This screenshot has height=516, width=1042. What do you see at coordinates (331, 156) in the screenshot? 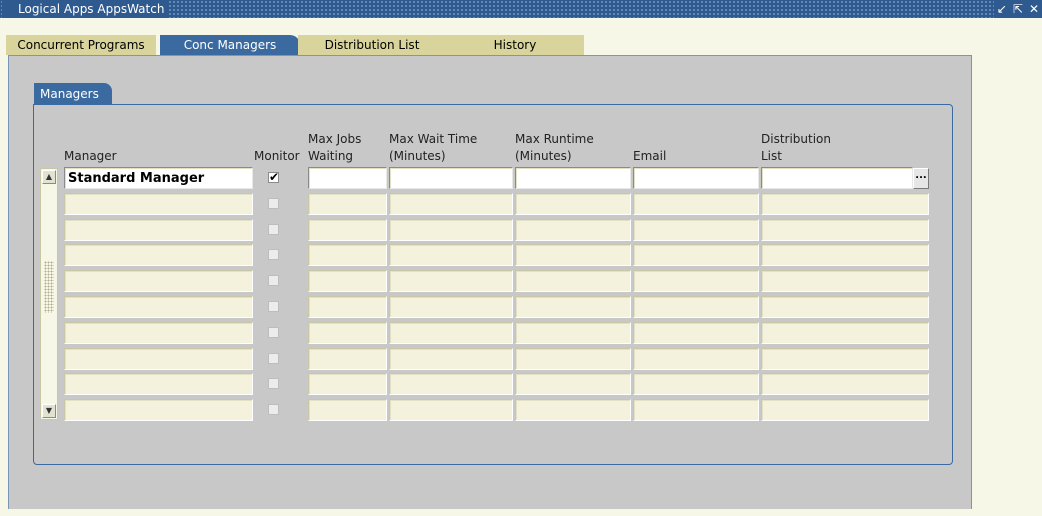
I see `header-max-jobs-line2: Waiting` at bounding box center [331, 156].